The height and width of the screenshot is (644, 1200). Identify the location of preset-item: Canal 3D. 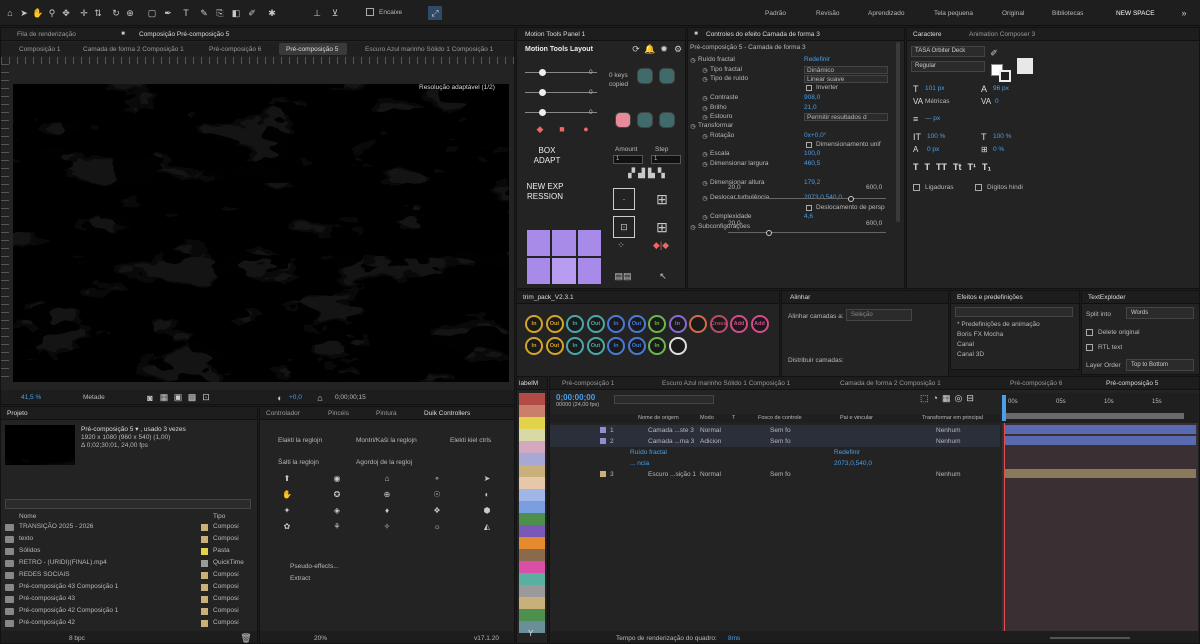
(970, 354).